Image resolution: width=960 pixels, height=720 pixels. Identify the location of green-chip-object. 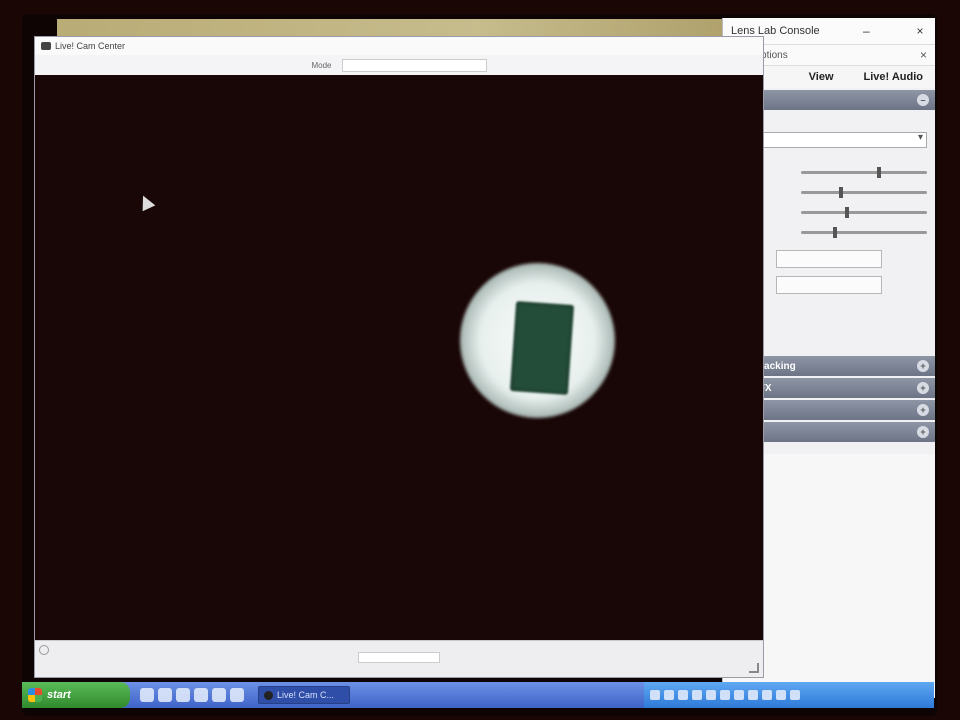
(542, 348).